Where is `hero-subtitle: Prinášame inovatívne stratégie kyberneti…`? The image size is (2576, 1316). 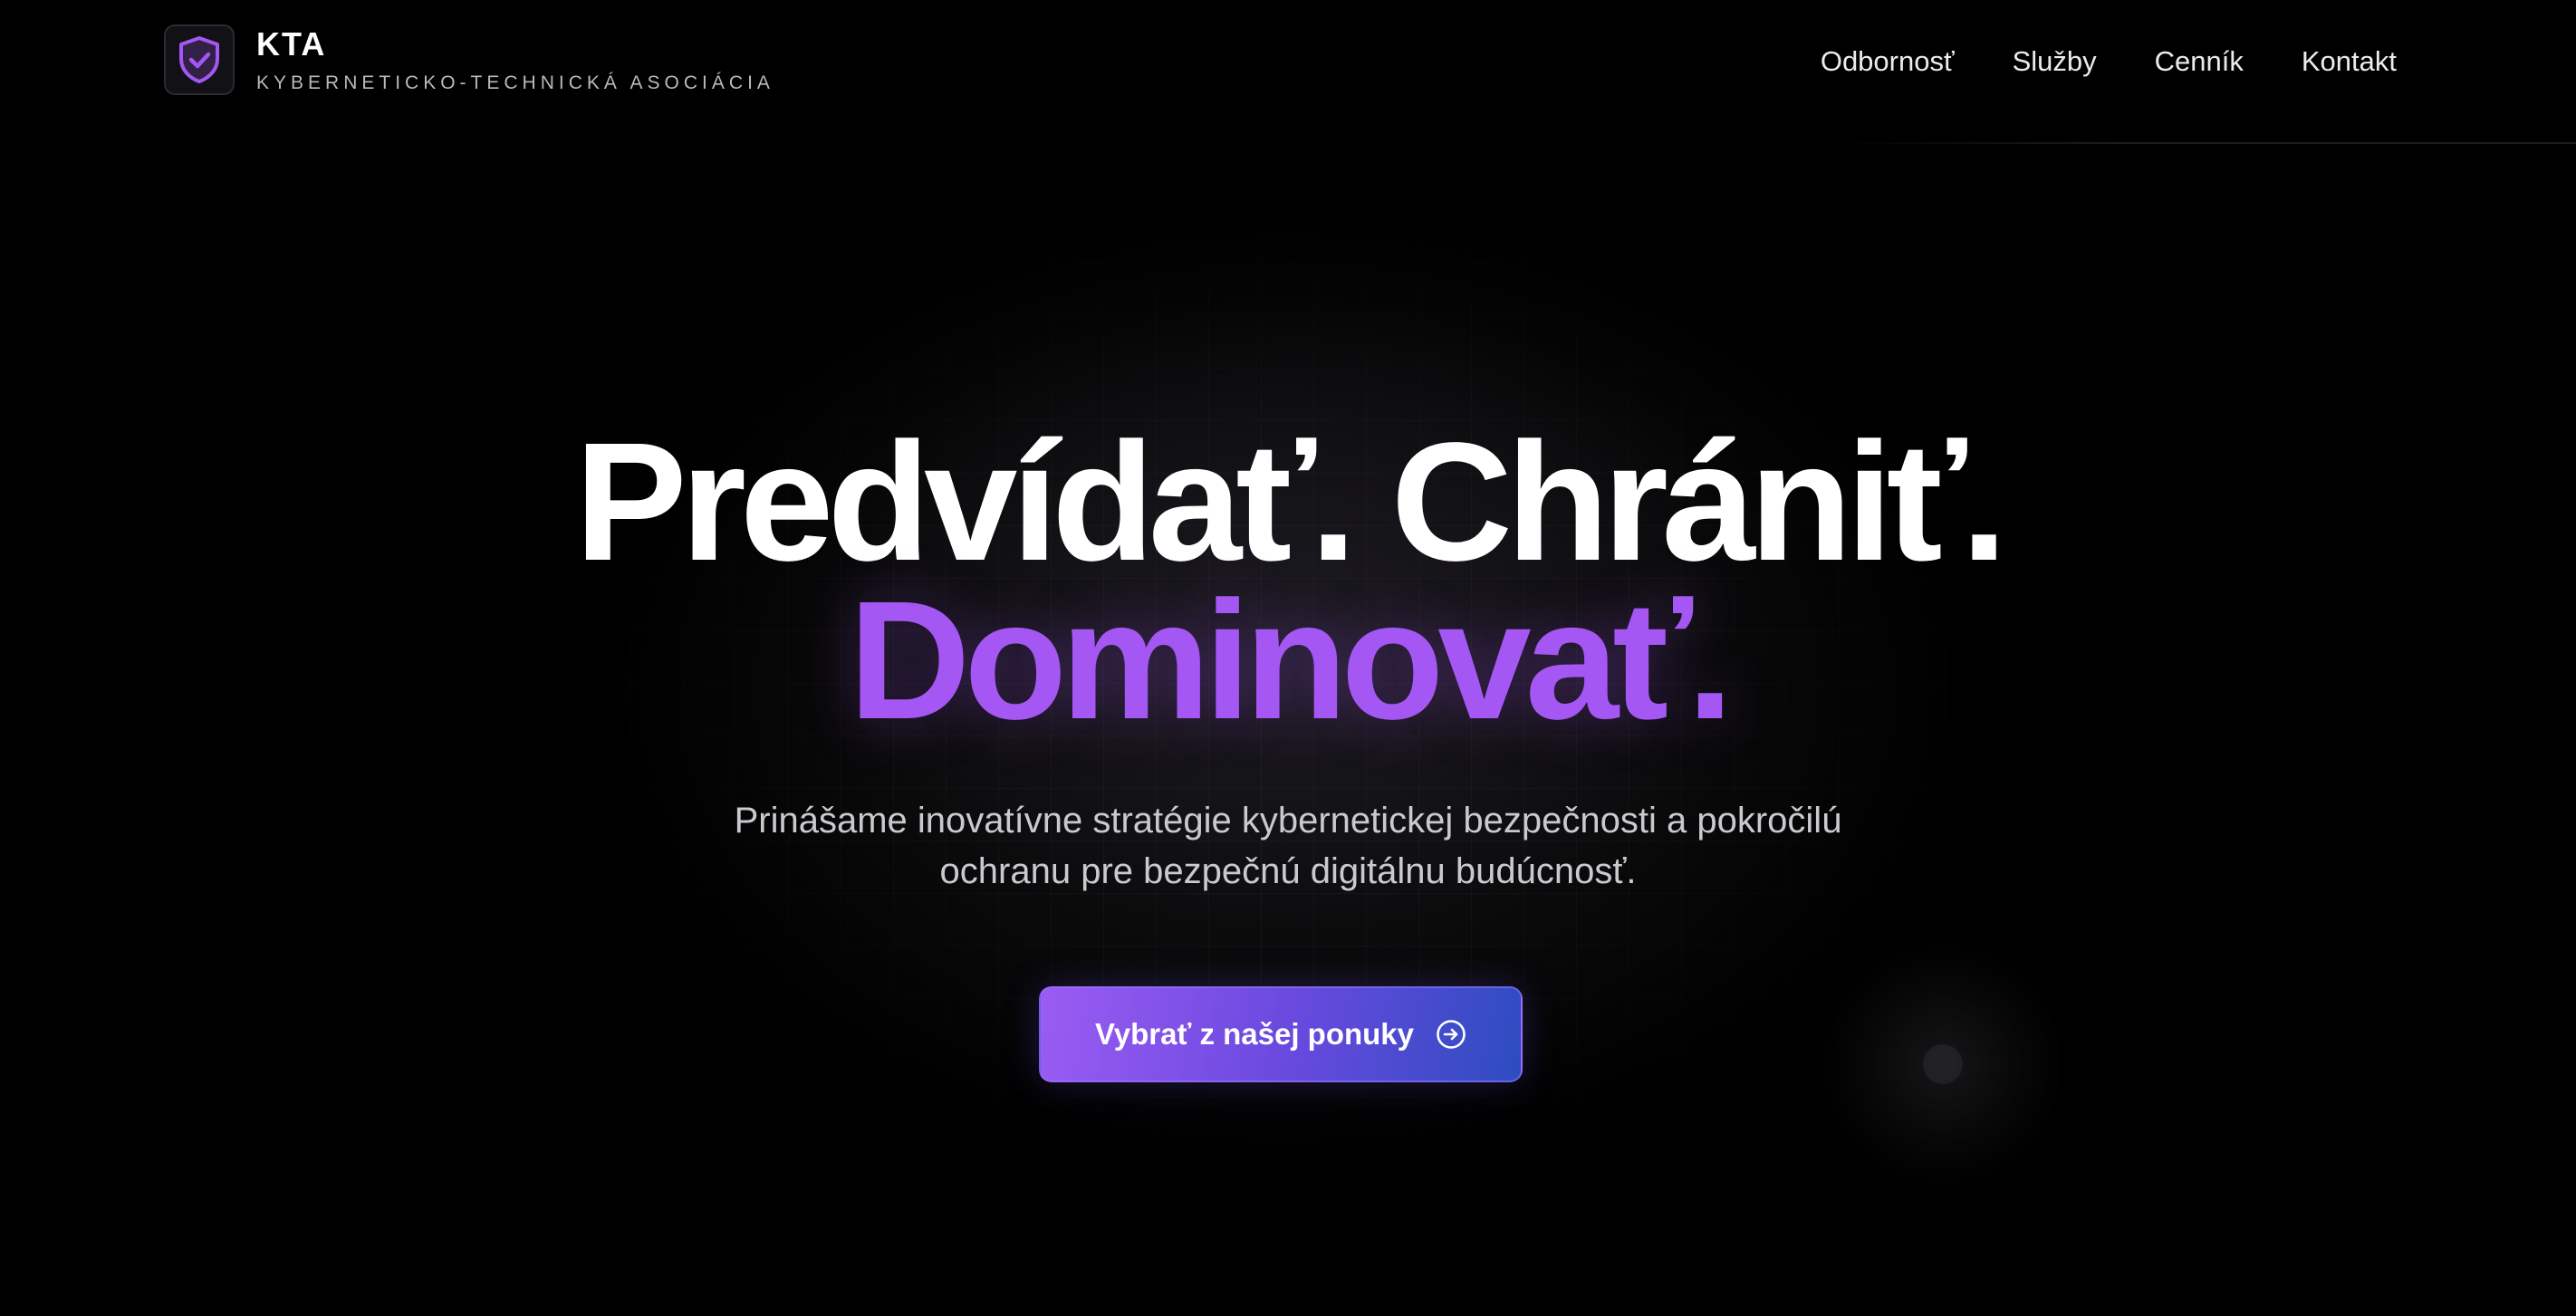
hero-subtitle: Prinášame inovatívne stratégie kyberneti… is located at coordinates (1288, 846).